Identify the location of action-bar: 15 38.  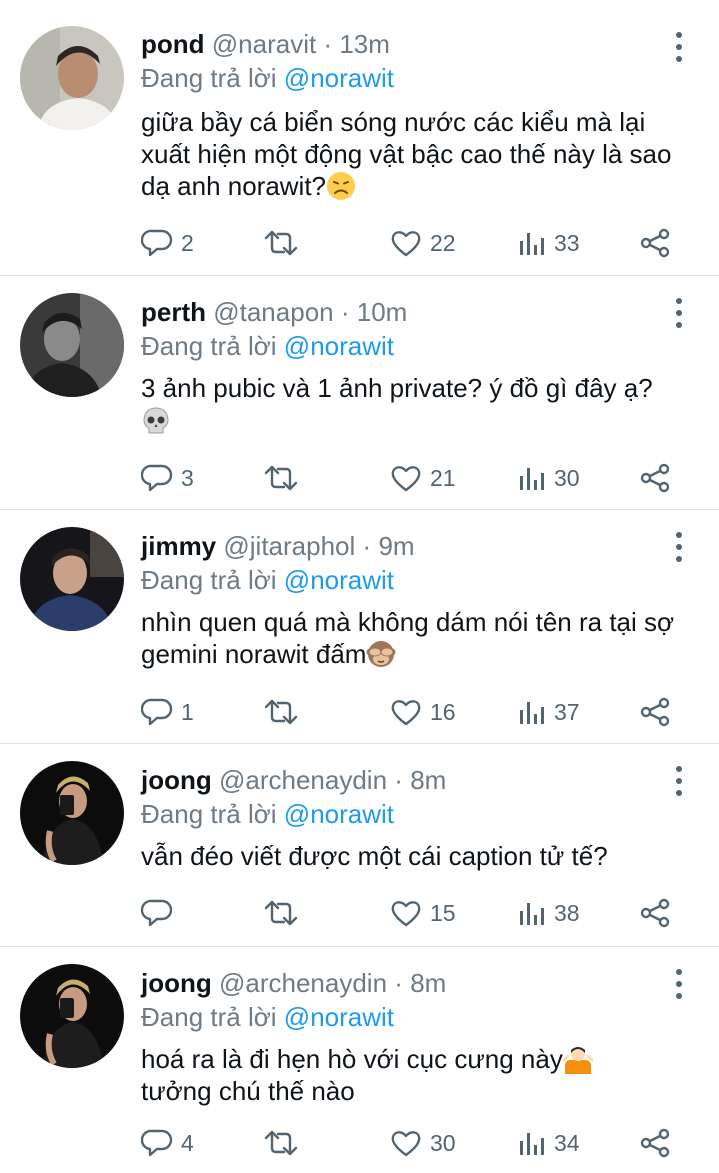
(413, 913).